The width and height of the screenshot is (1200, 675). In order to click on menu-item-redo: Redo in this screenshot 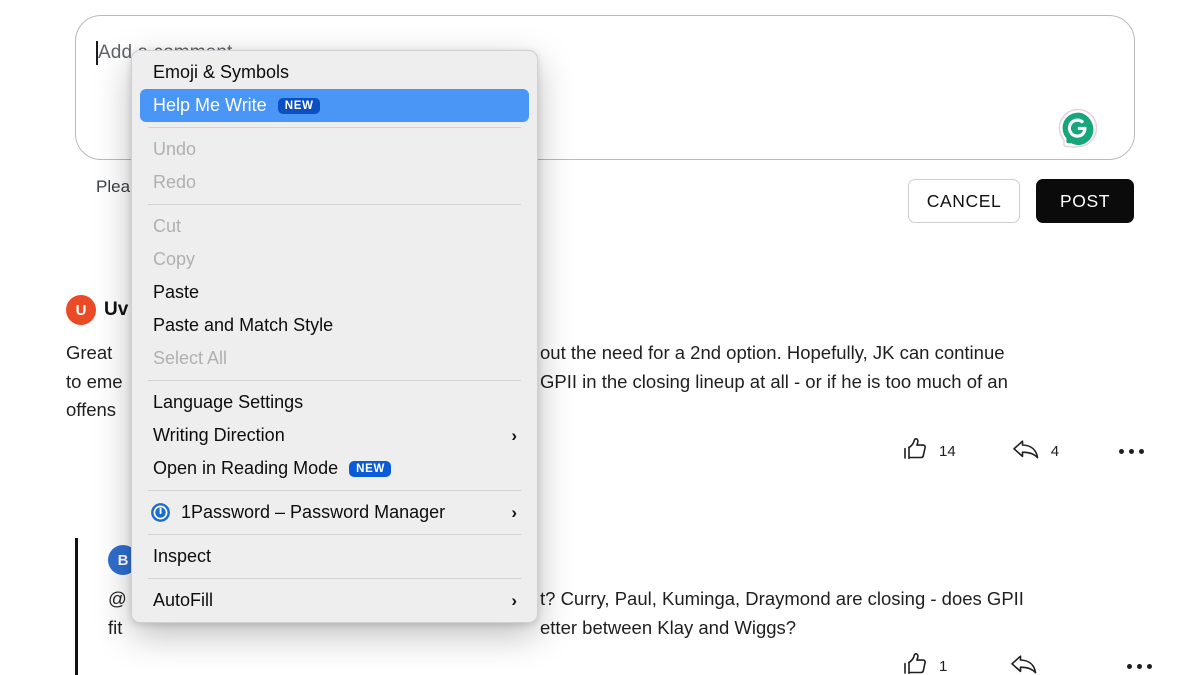, I will do `click(334, 182)`.